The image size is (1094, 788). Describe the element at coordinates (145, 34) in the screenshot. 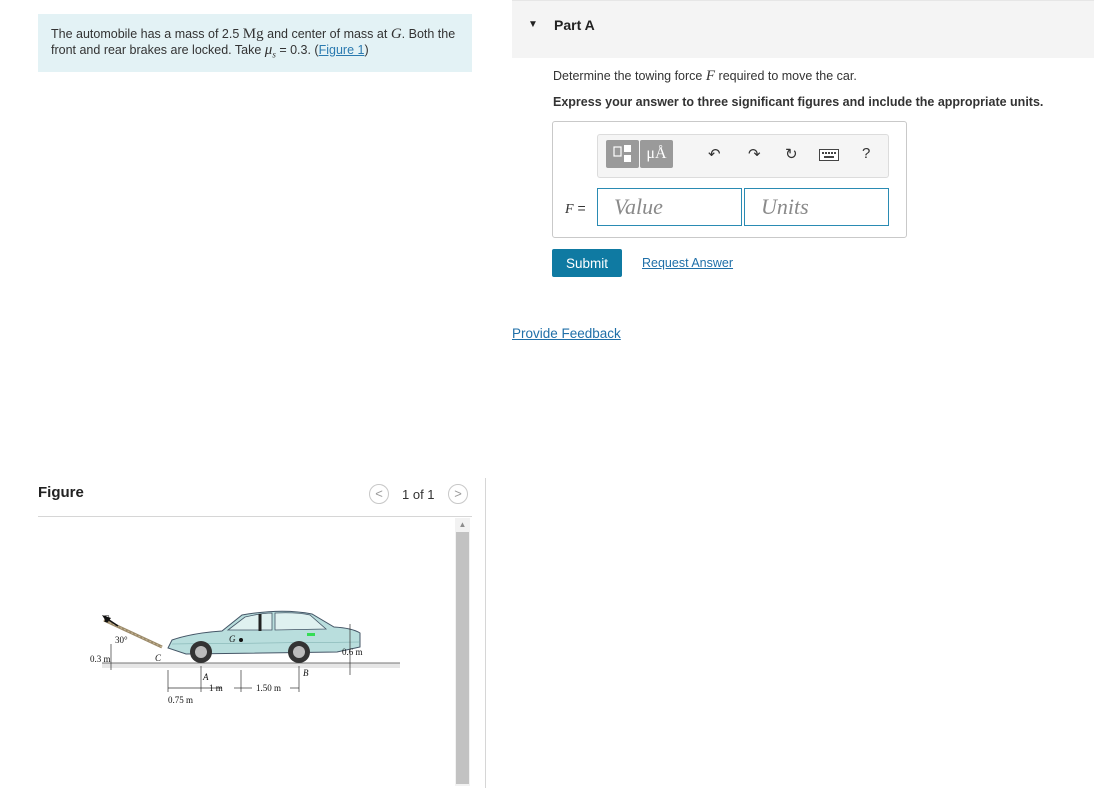

I see `problem-text-1: The automobile has a mass of 2.5` at that location.